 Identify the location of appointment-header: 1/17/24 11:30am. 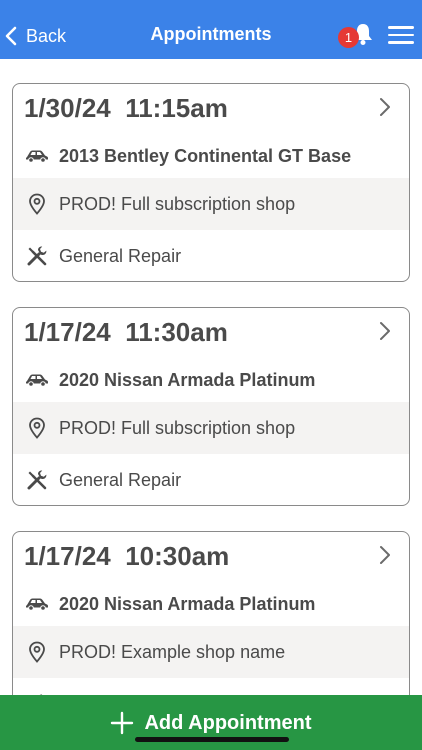
(211, 332).